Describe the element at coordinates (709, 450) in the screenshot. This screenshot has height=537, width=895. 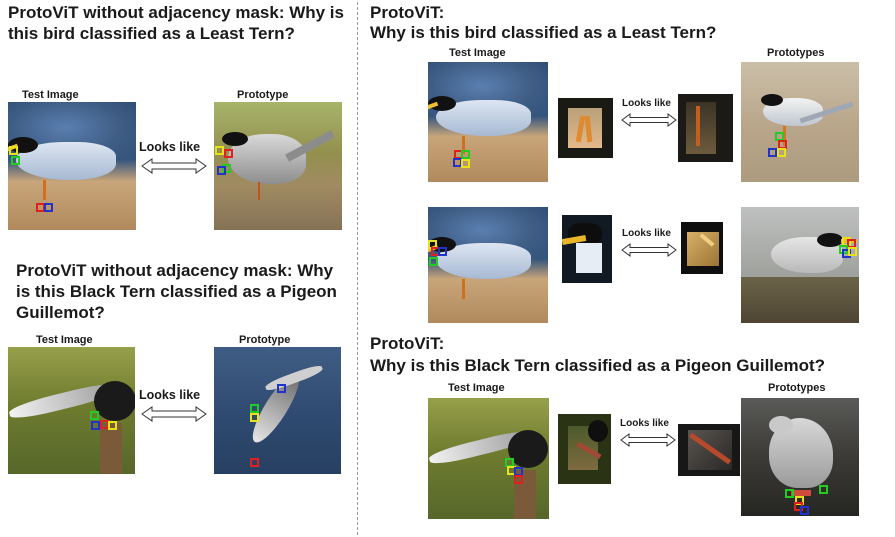
I see `right-panel2-prototype-patch` at that location.